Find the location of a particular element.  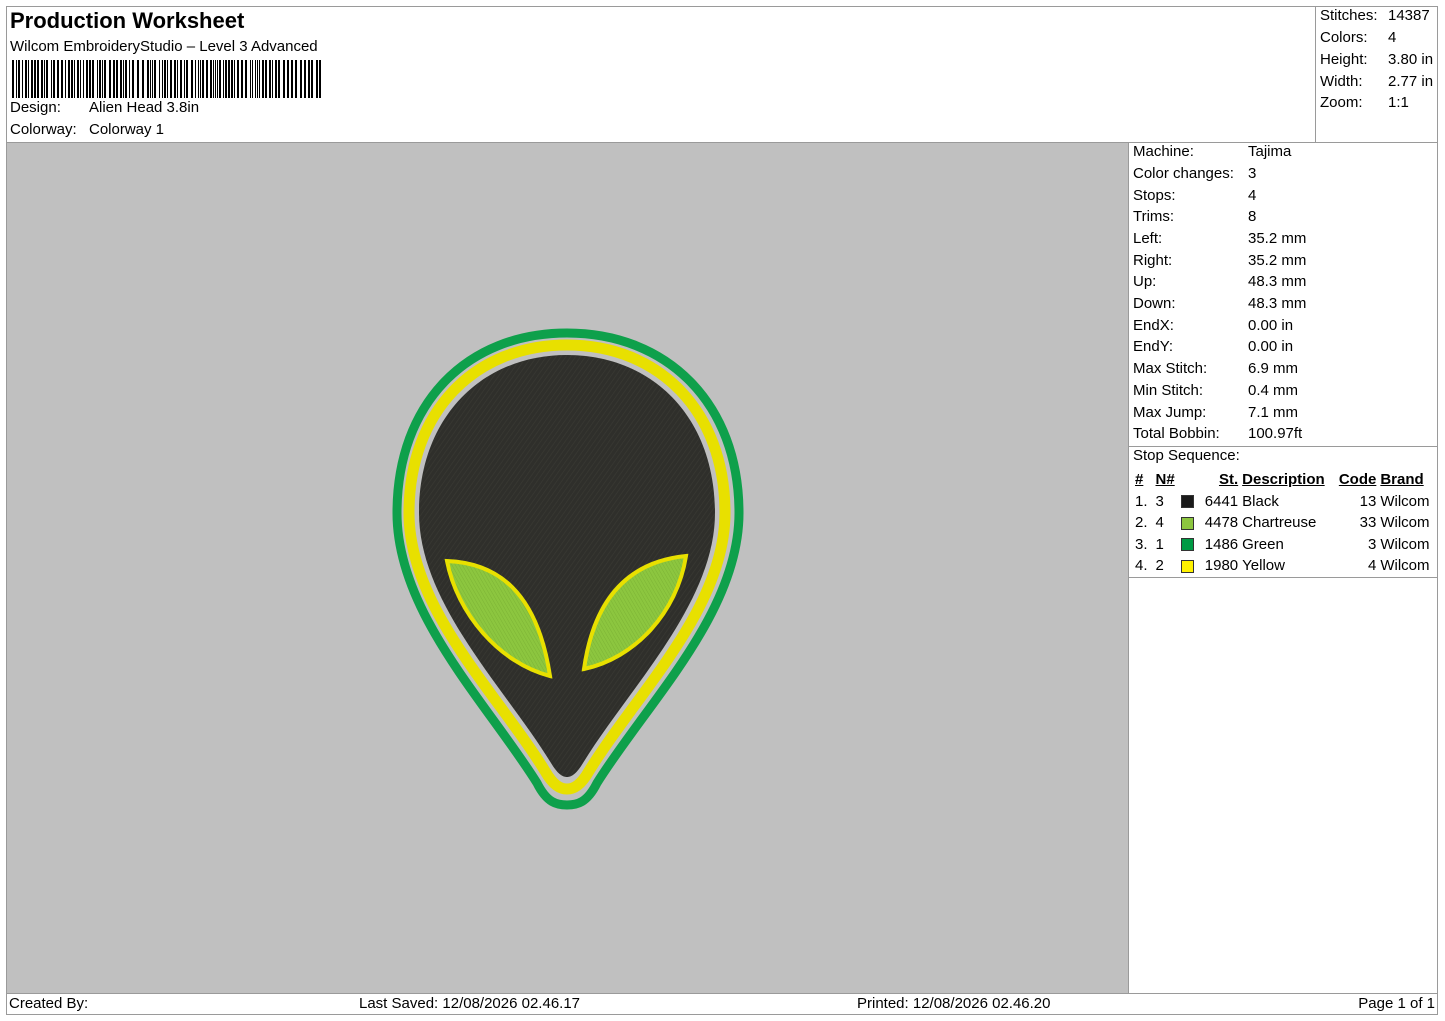

page-number: Page 1 of 1 is located at coordinates (1396, 1003).